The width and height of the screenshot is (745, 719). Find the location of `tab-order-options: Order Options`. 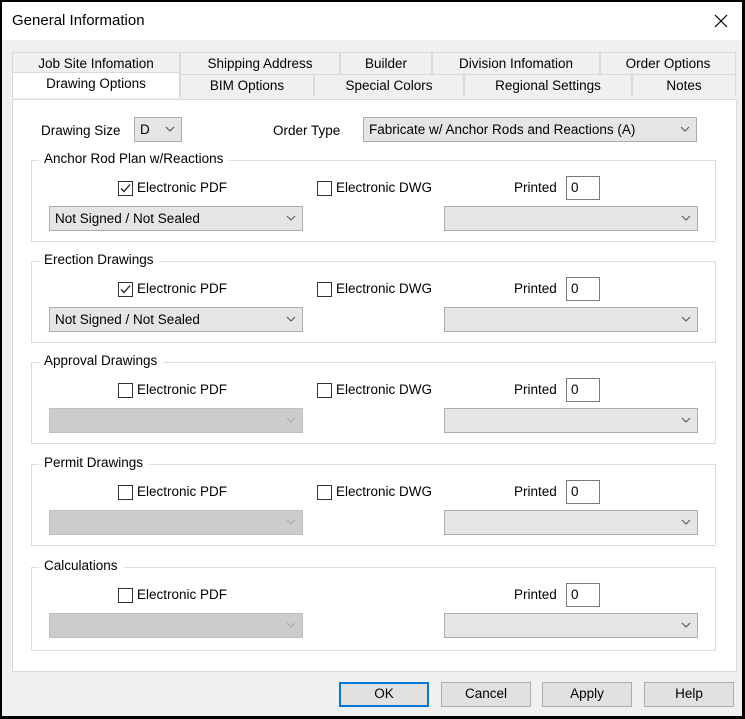

tab-order-options: Order Options is located at coordinates (668, 63).